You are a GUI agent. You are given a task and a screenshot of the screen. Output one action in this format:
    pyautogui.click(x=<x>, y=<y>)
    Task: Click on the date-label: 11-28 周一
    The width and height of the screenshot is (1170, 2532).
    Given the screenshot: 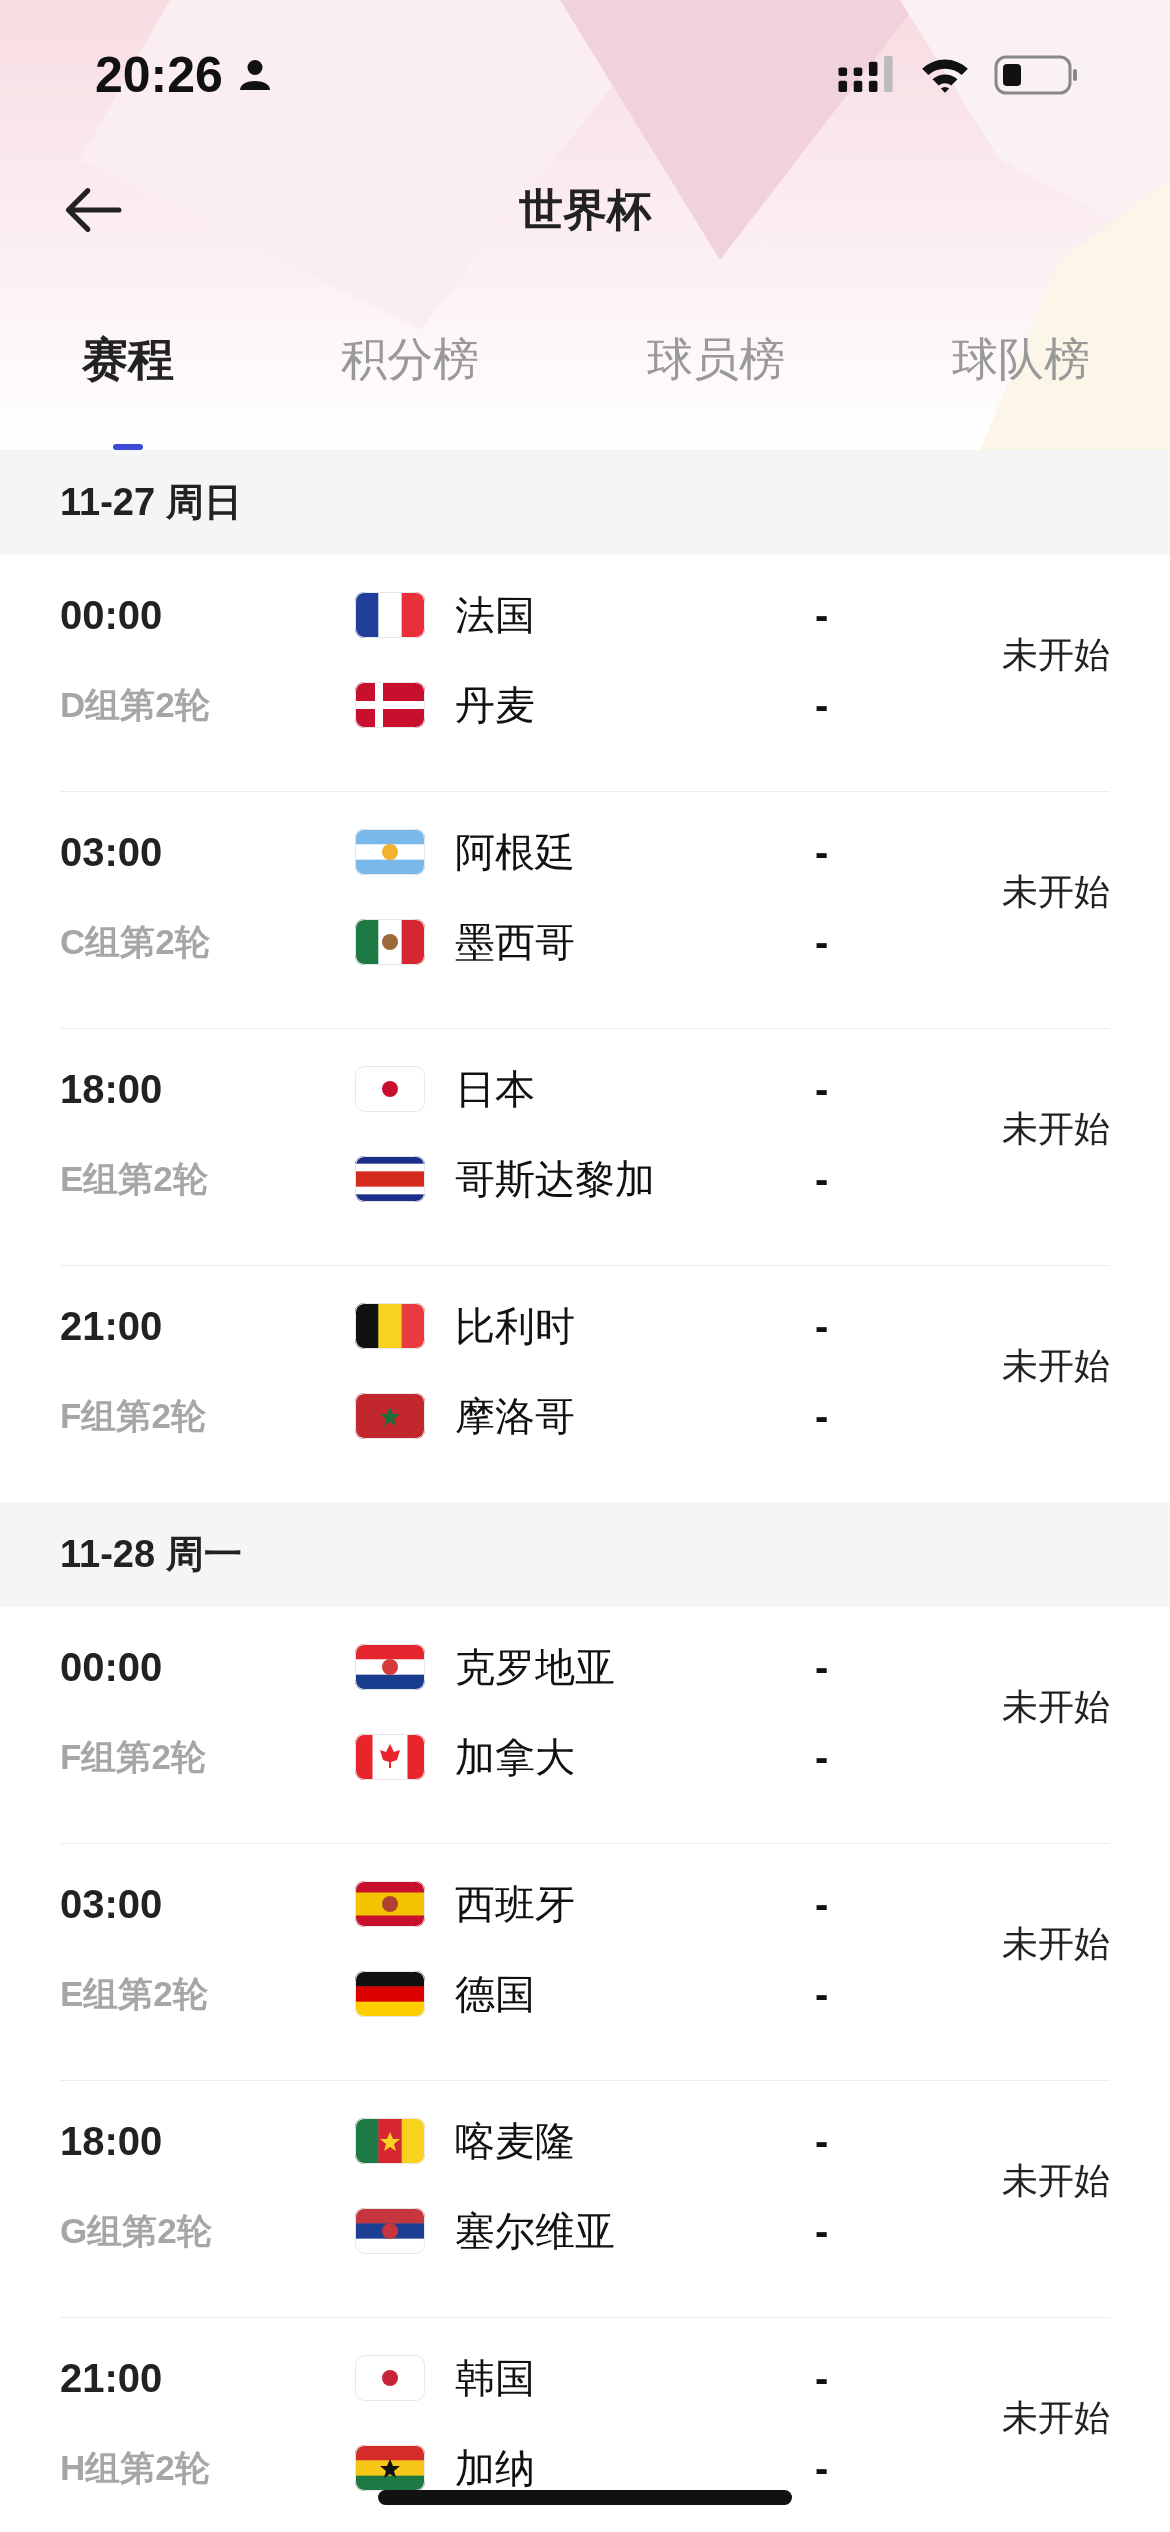 What is the action you would take?
    pyautogui.click(x=151, y=1554)
    